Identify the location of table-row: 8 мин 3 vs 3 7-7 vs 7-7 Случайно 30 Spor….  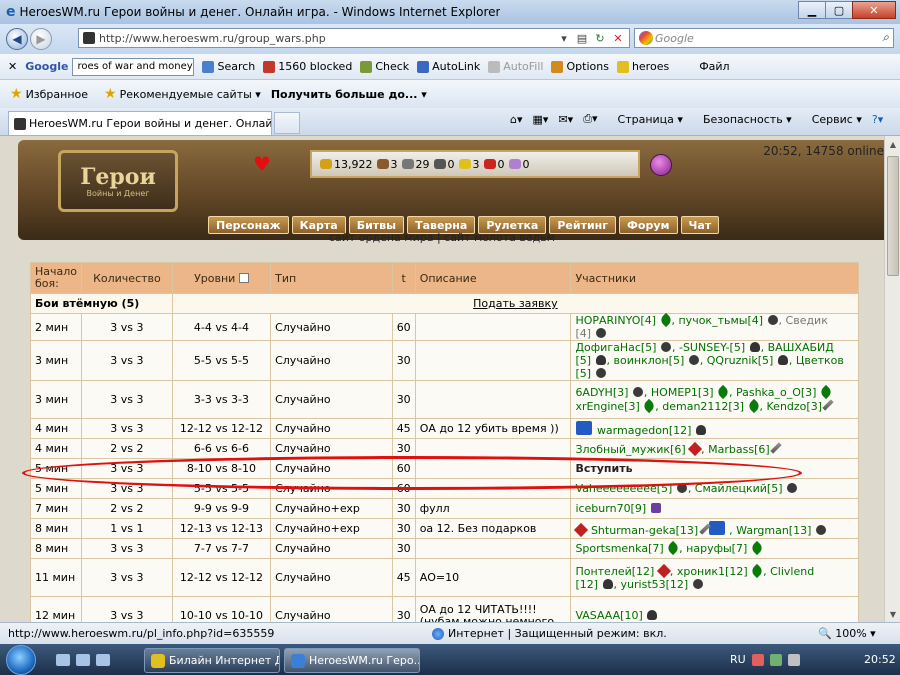
(444, 548).